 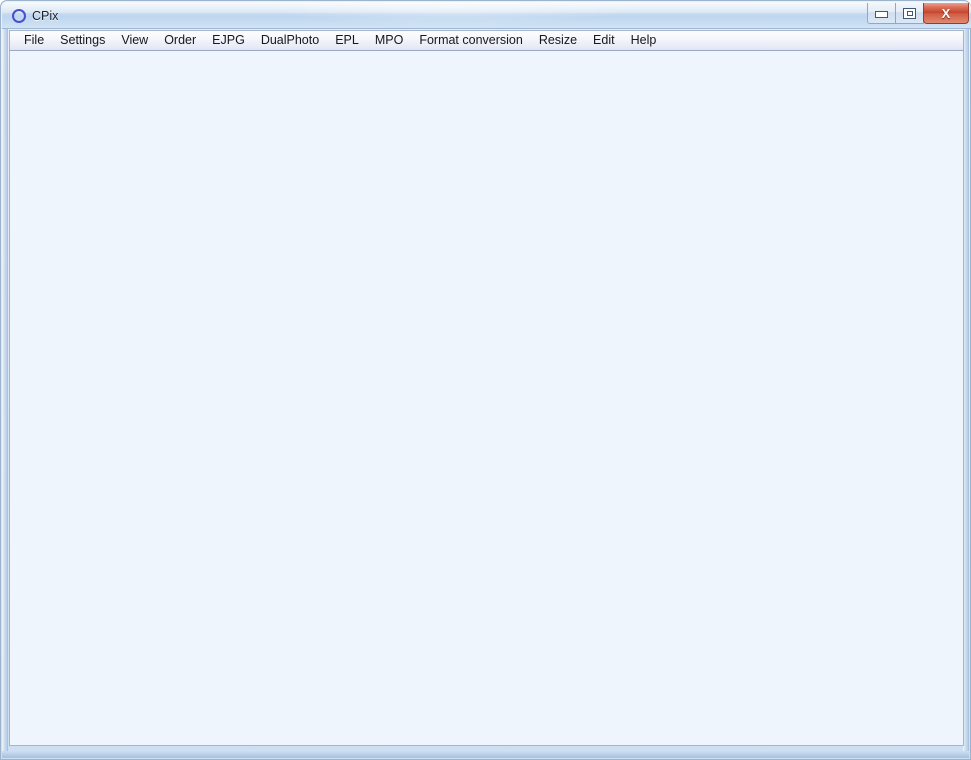 I want to click on title-bar: CPix X, so click(x=486, y=15).